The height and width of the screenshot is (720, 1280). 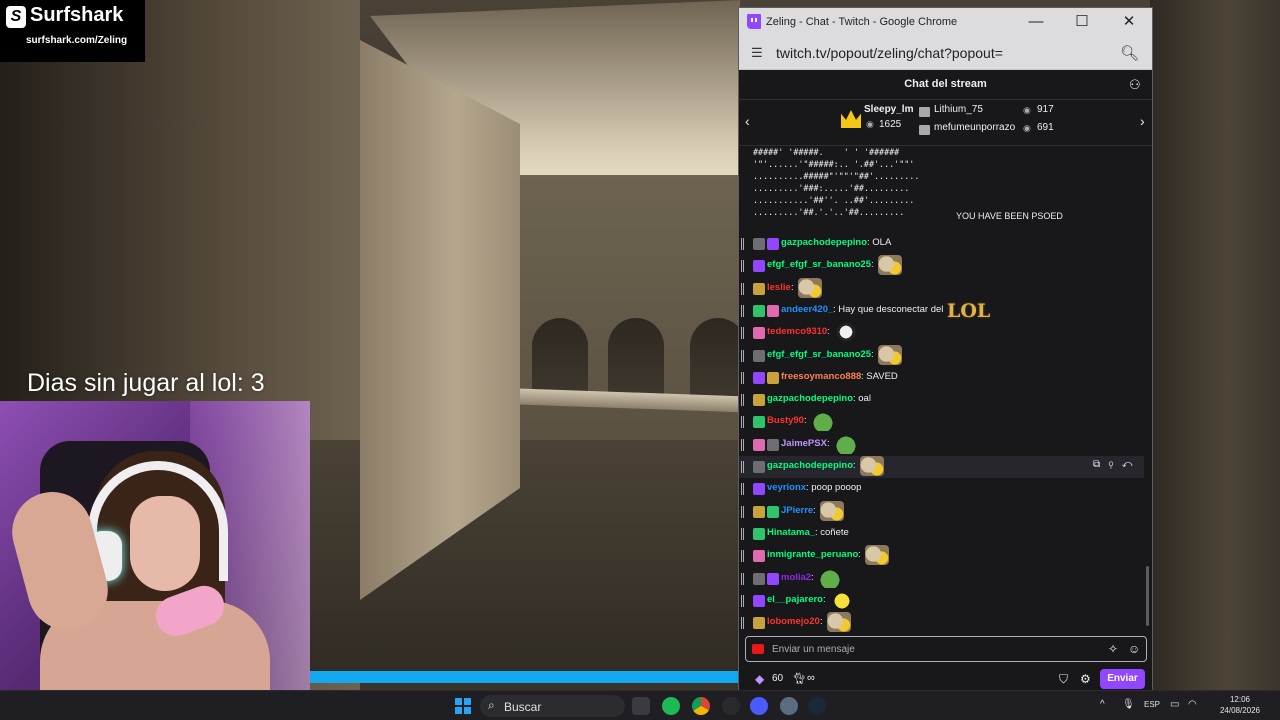 What do you see at coordinates (701, 706) in the screenshot?
I see `chrome-icon` at bounding box center [701, 706].